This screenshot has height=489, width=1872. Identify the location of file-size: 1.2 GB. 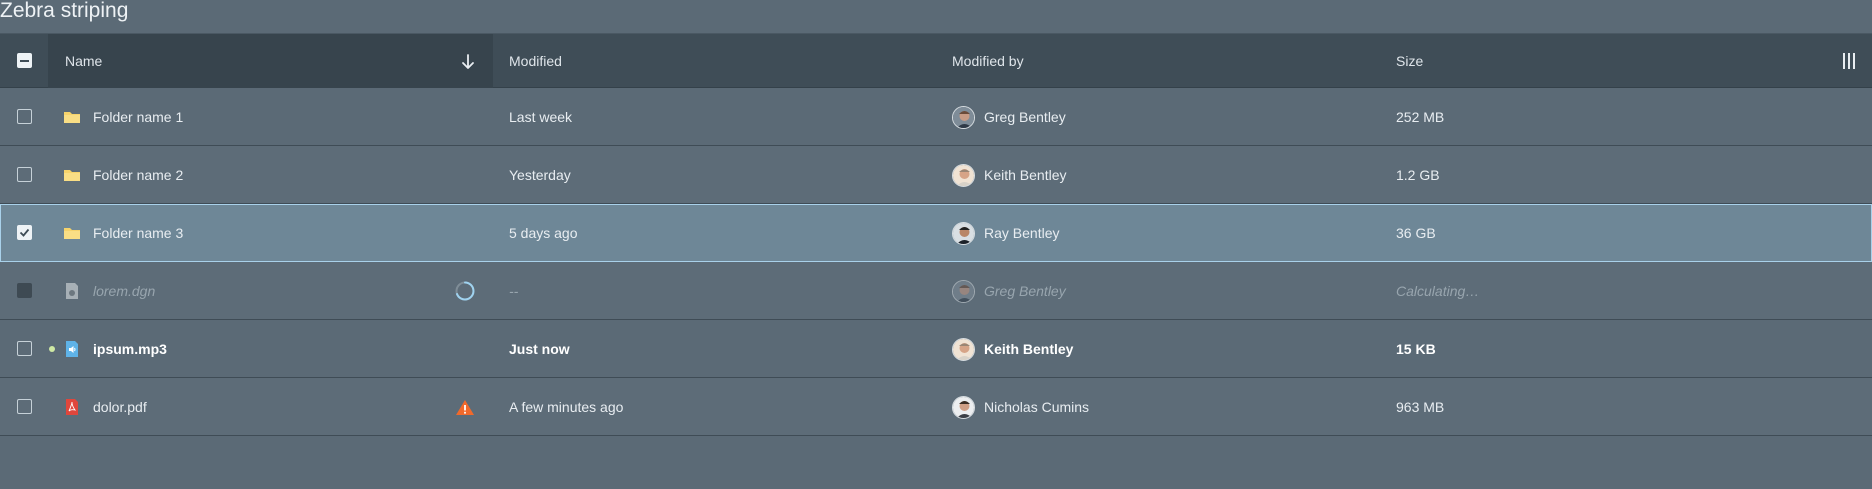
(1418, 174).